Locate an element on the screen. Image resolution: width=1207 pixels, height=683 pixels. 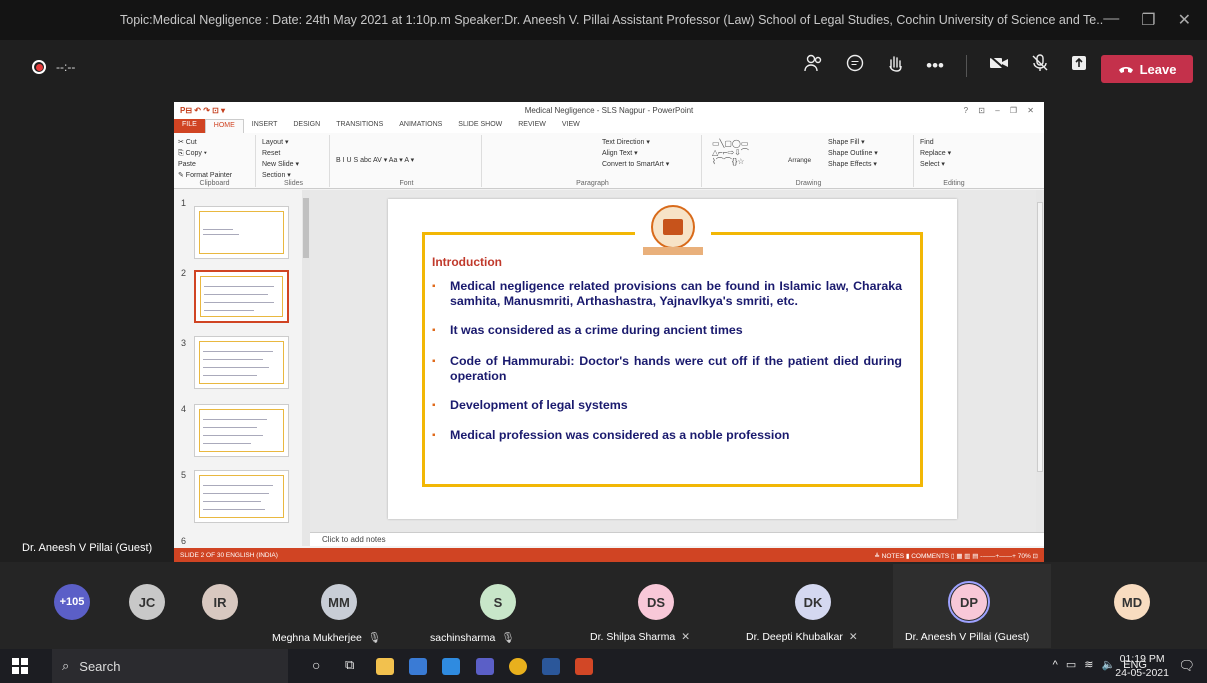
new-slide-button: New Slide ▾ is located at coordinates (293, 164).